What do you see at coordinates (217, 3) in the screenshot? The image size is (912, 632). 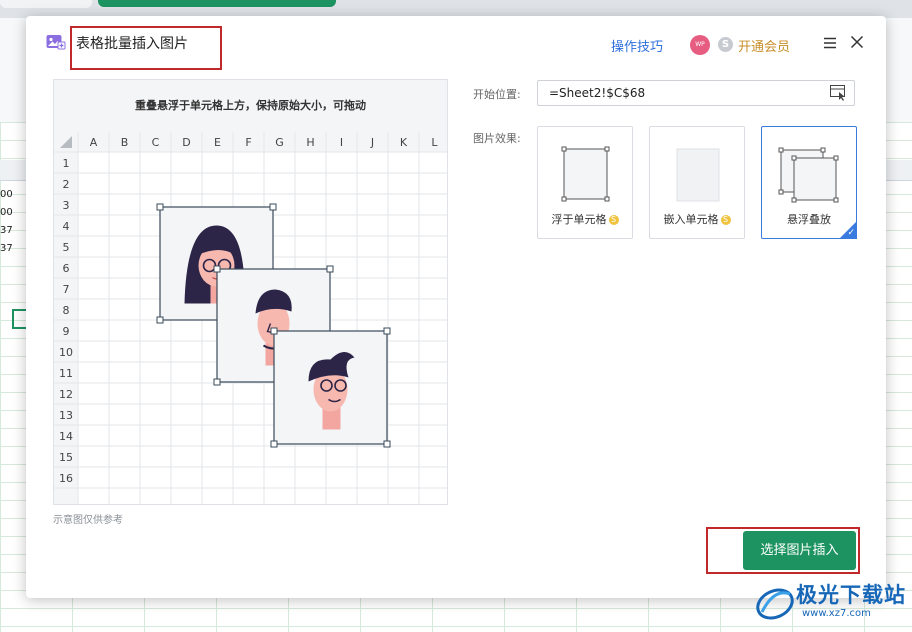 I see `app-tab-active` at bounding box center [217, 3].